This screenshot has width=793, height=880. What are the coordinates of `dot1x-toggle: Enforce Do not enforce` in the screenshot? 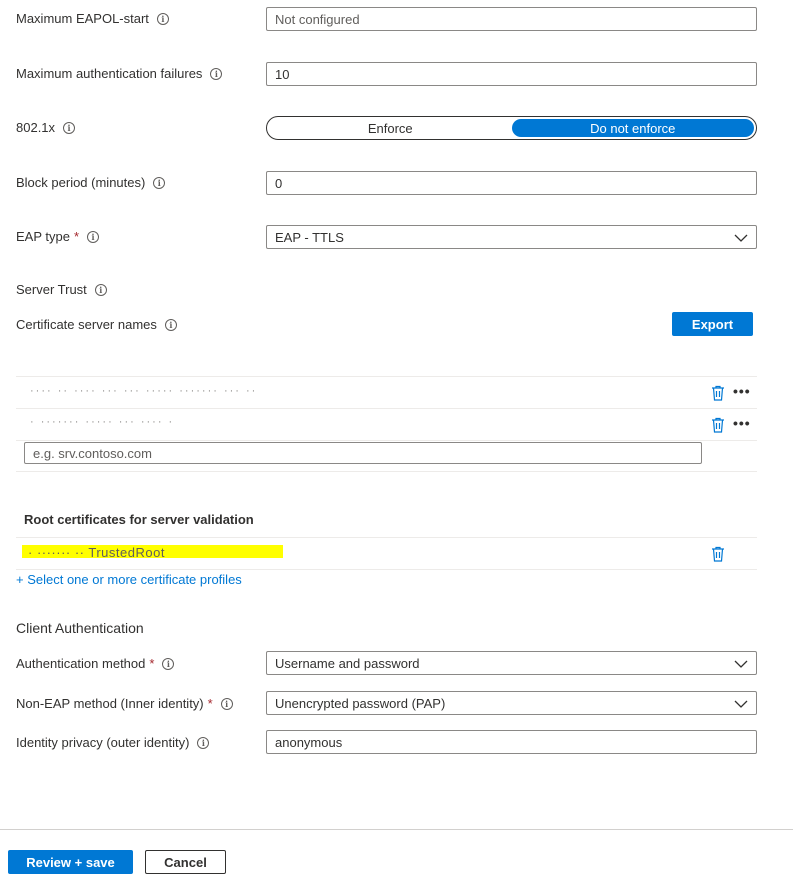 It's located at (511, 128).